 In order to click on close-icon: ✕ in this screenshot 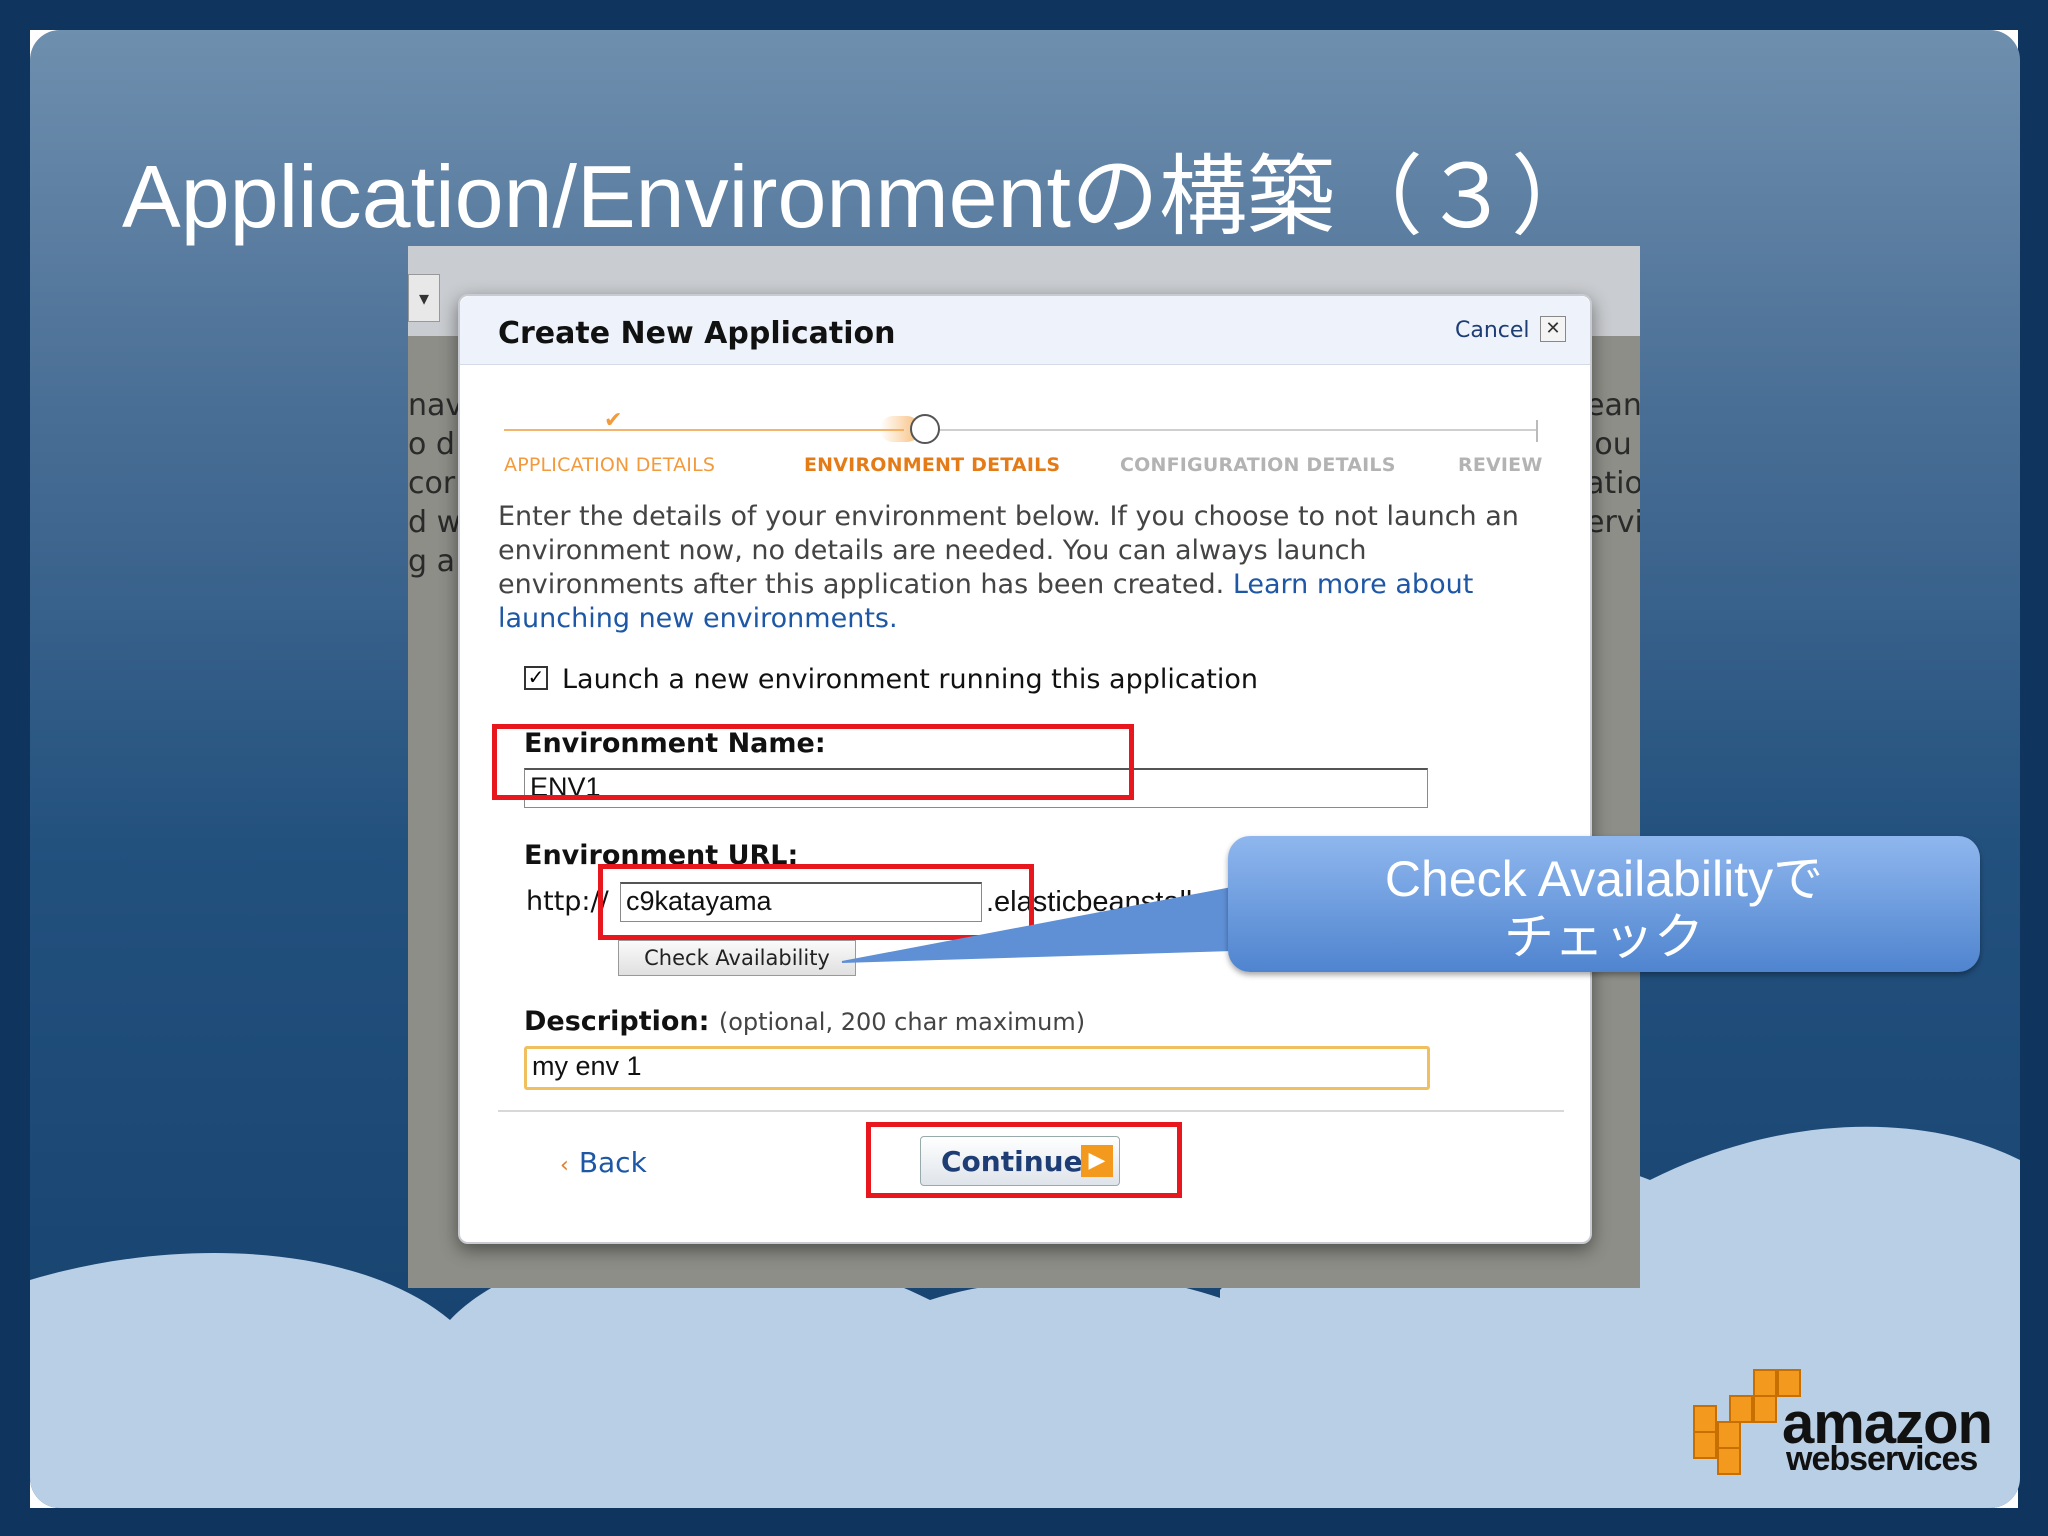, I will do `click(1553, 329)`.